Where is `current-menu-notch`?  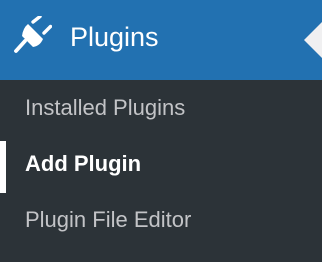 current-menu-notch is located at coordinates (313, 40).